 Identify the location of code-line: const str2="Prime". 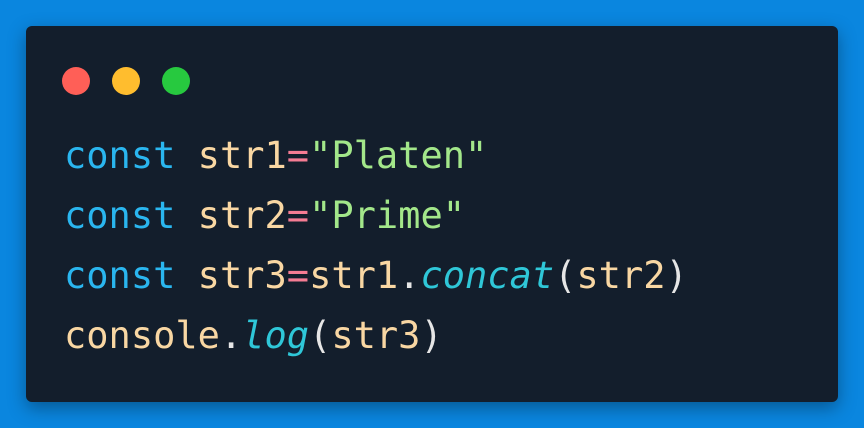
(376, 216).